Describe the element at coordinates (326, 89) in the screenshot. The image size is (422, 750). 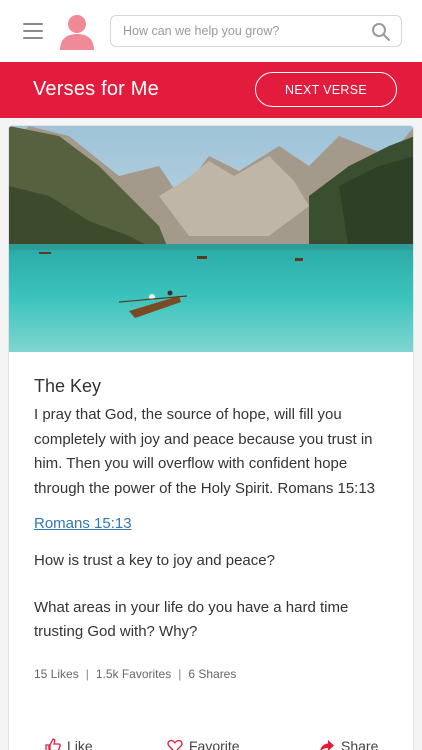
I see `next-verse-button: NEXT VERSE` at that location.